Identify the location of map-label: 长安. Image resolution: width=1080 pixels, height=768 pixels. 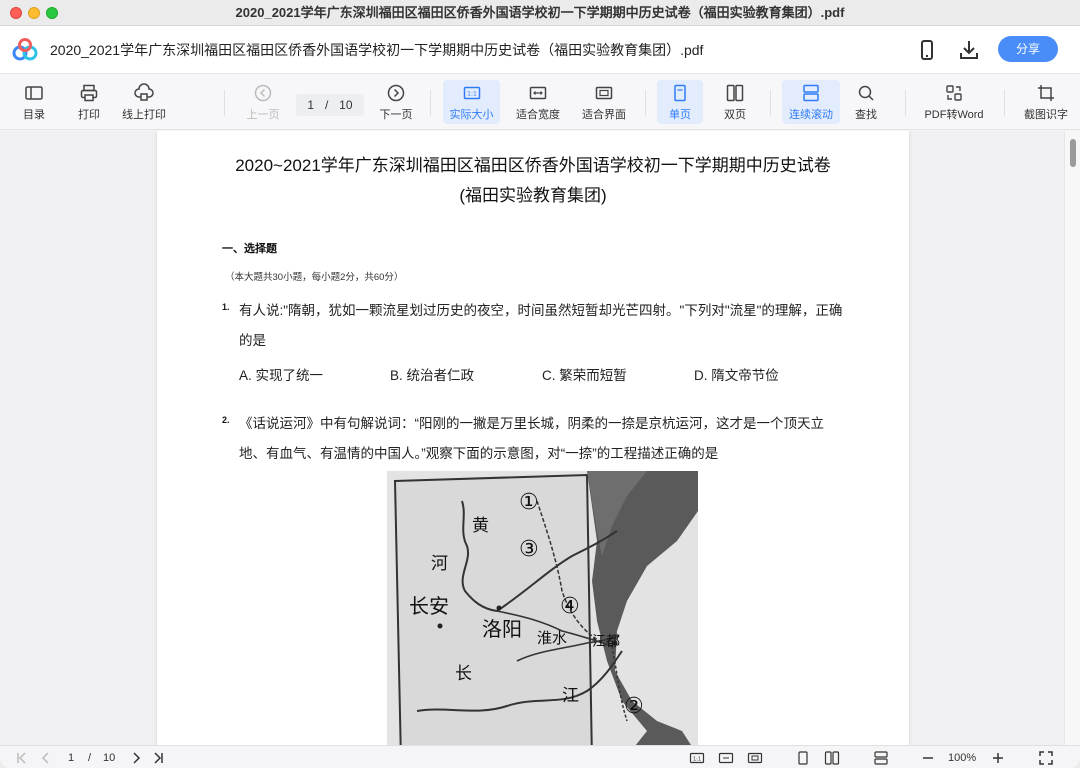
(429, 606).